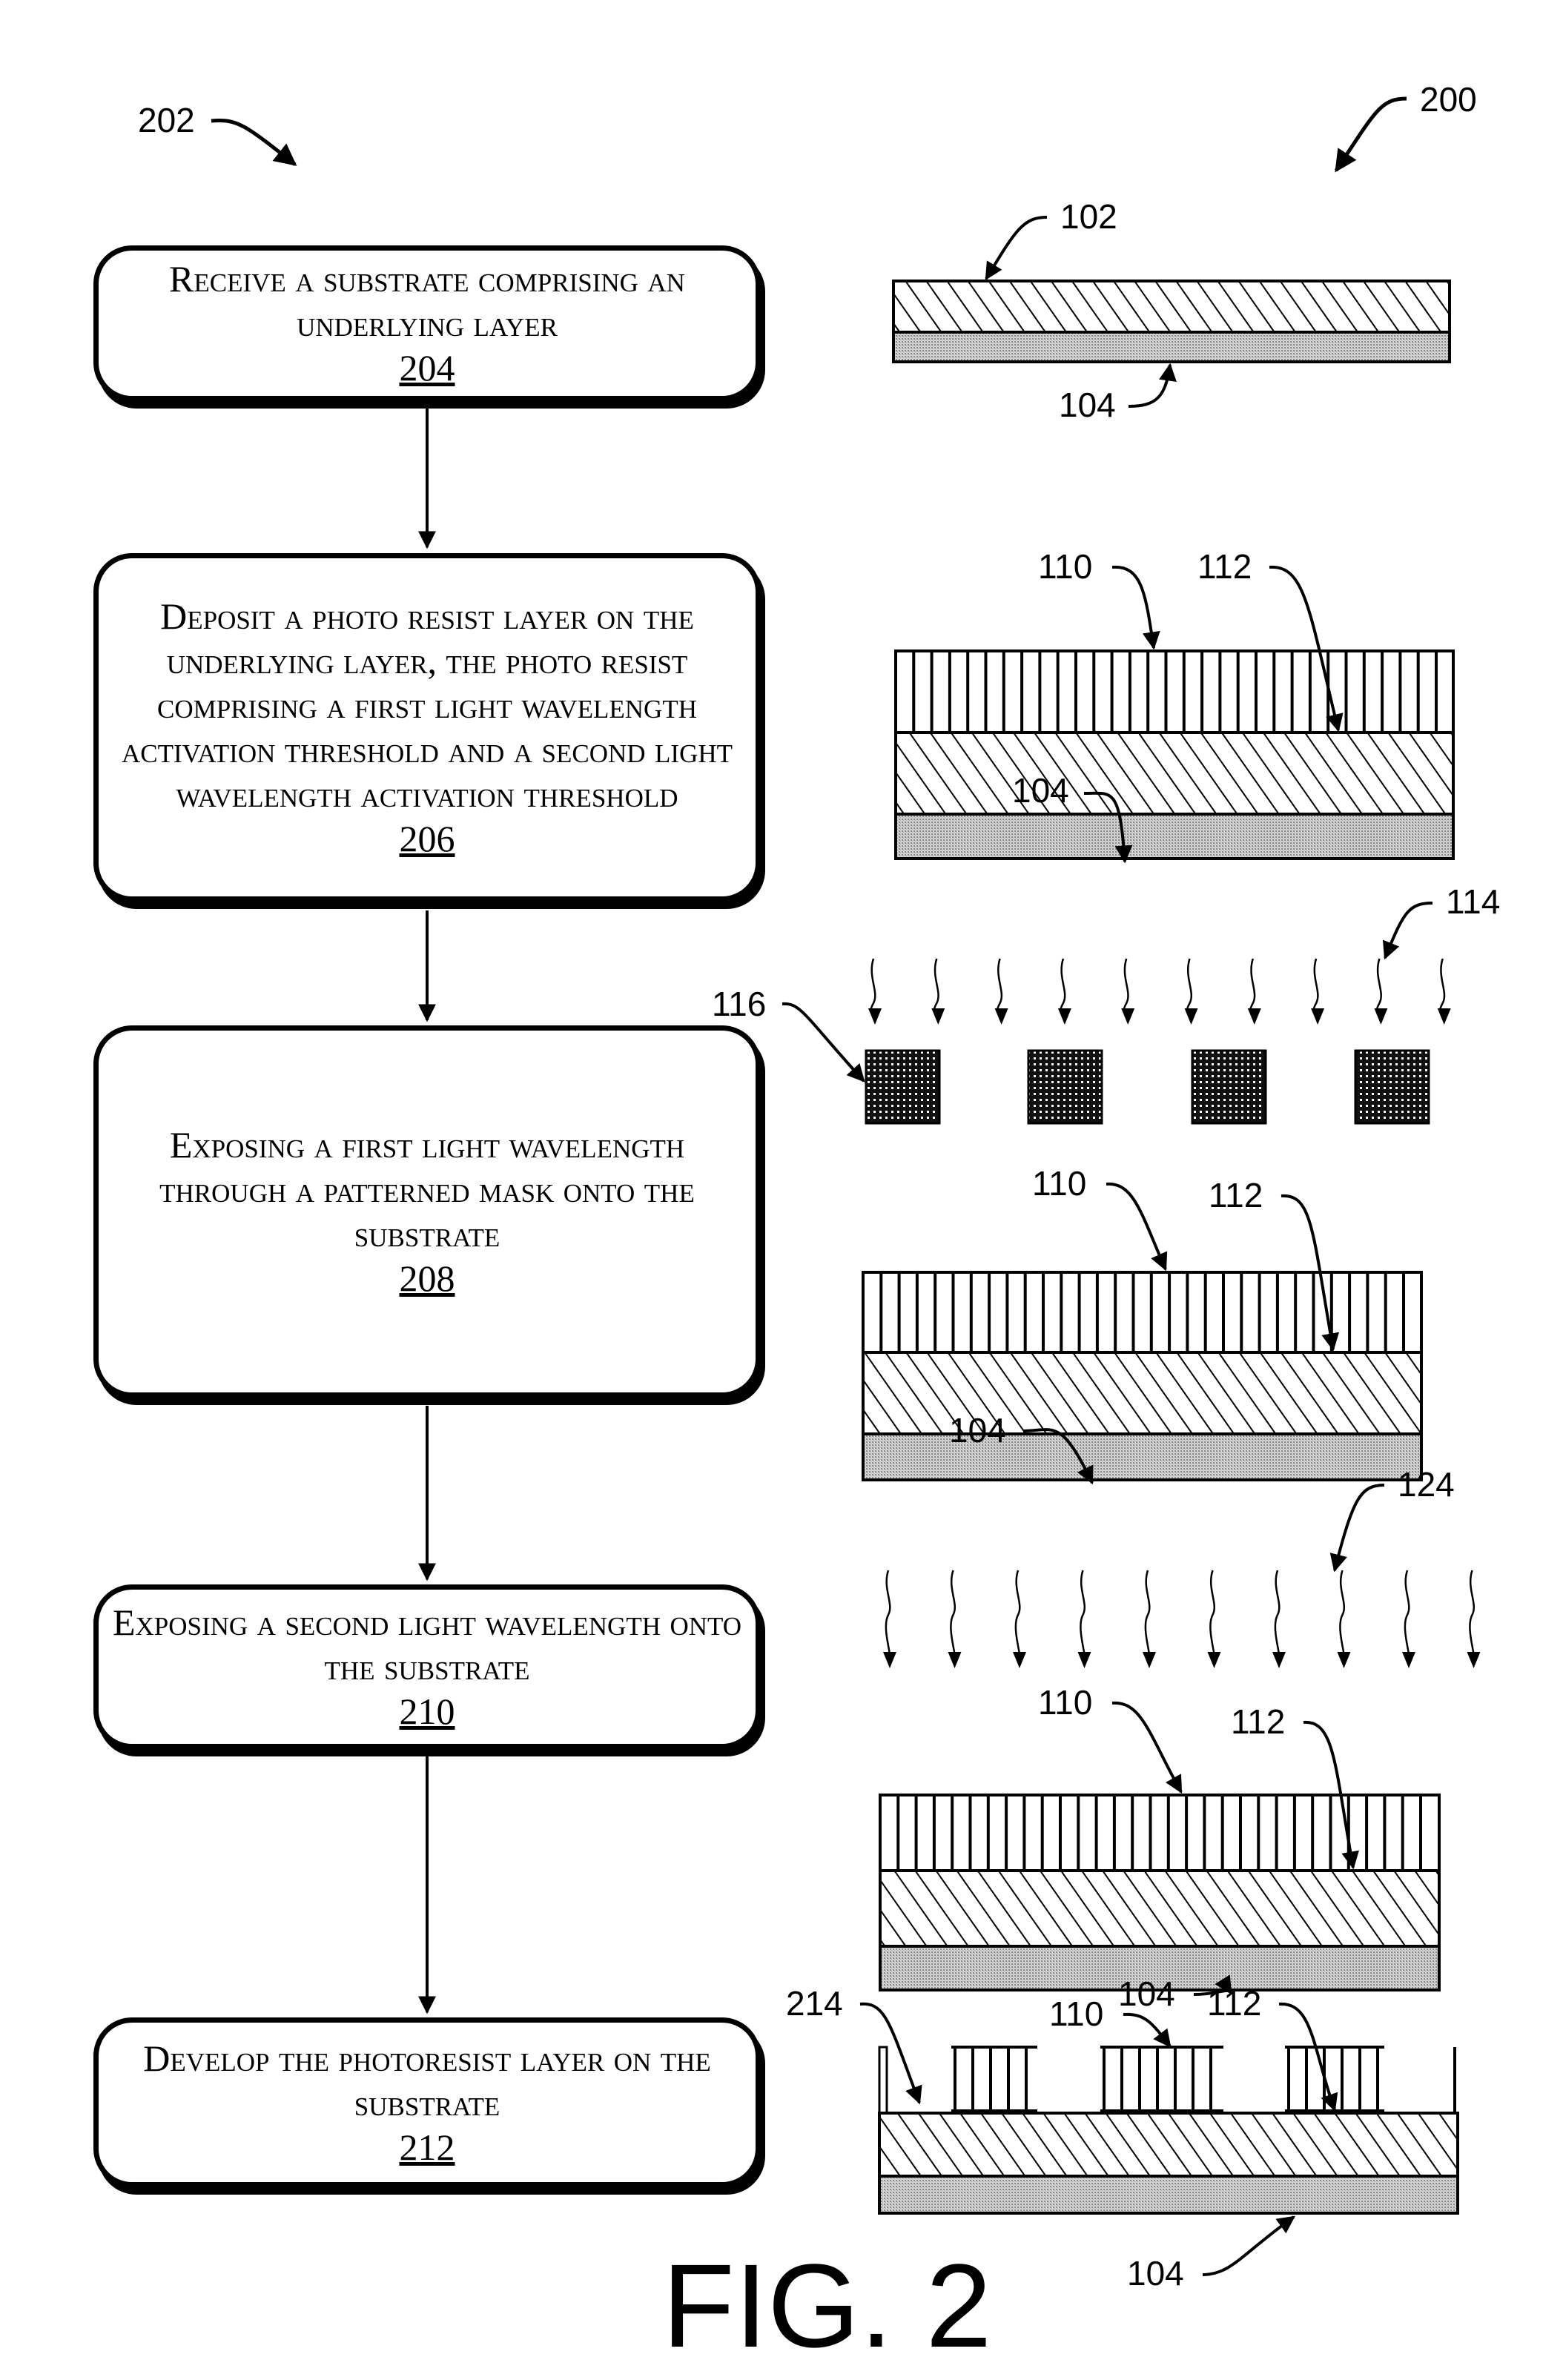 This screenshot has height=2380, width=1563. Describe the element at coordinates (1088, 216) in the screenshot. I see `label-102: 102` at that location.